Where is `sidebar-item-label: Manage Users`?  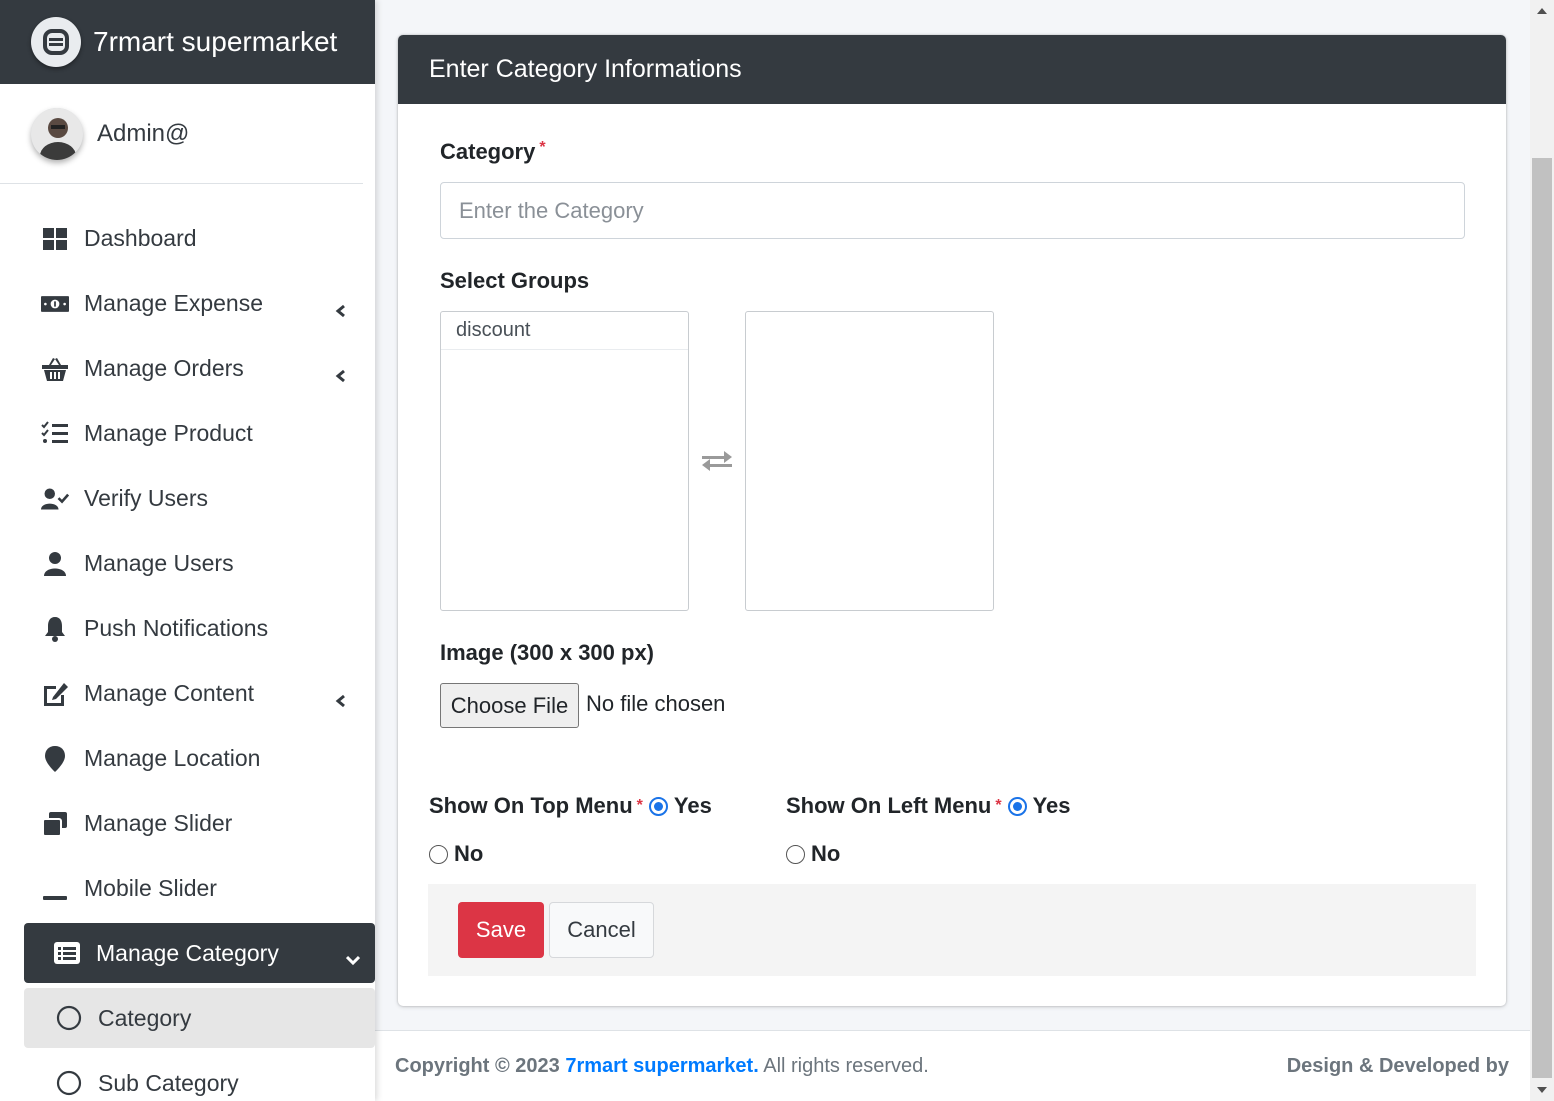 sidebar-item-label: Manage Users is located at coordinates (159, 563).